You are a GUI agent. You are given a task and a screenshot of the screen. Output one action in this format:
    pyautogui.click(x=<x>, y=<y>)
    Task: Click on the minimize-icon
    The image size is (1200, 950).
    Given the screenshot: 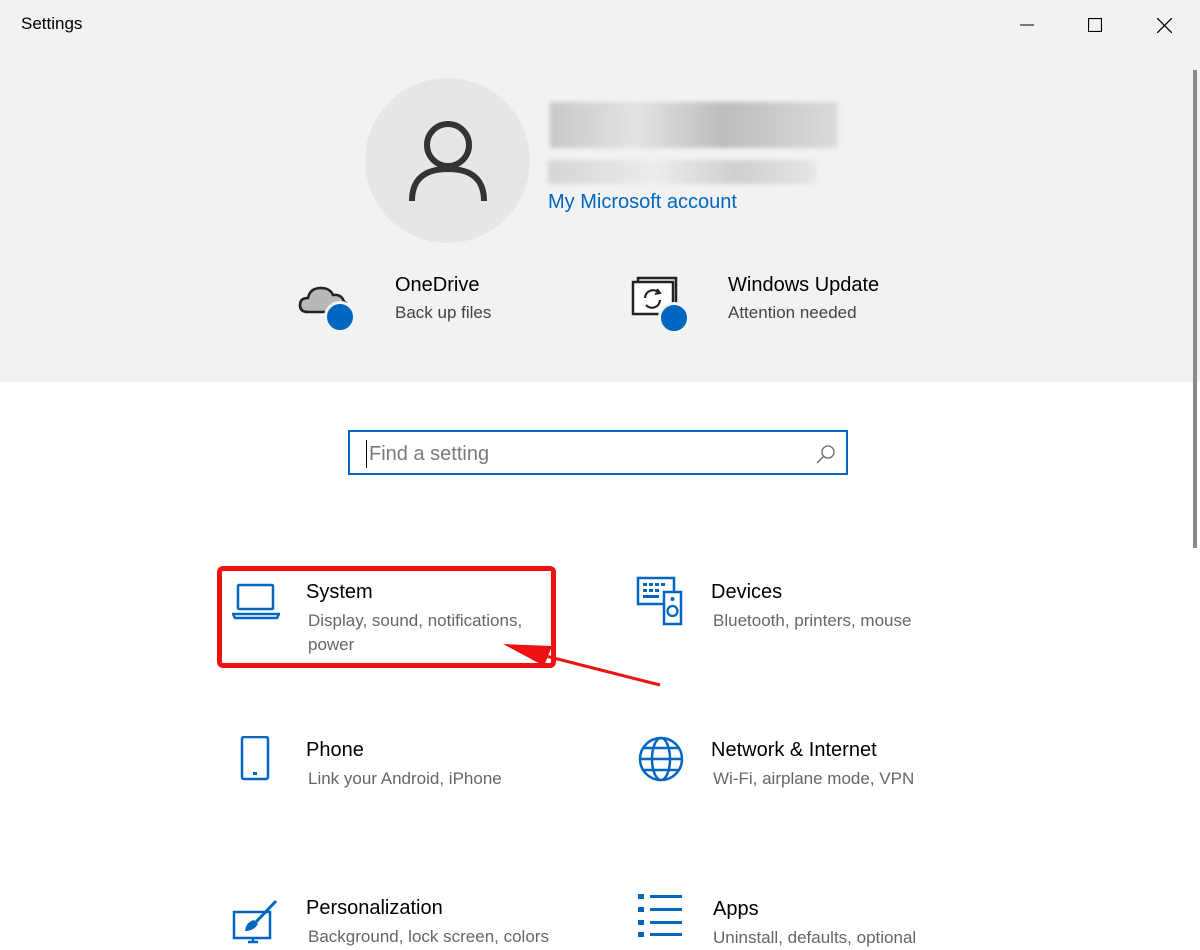 What is the action you would take?
    pyautogui.click(x=1027, y=25)
    